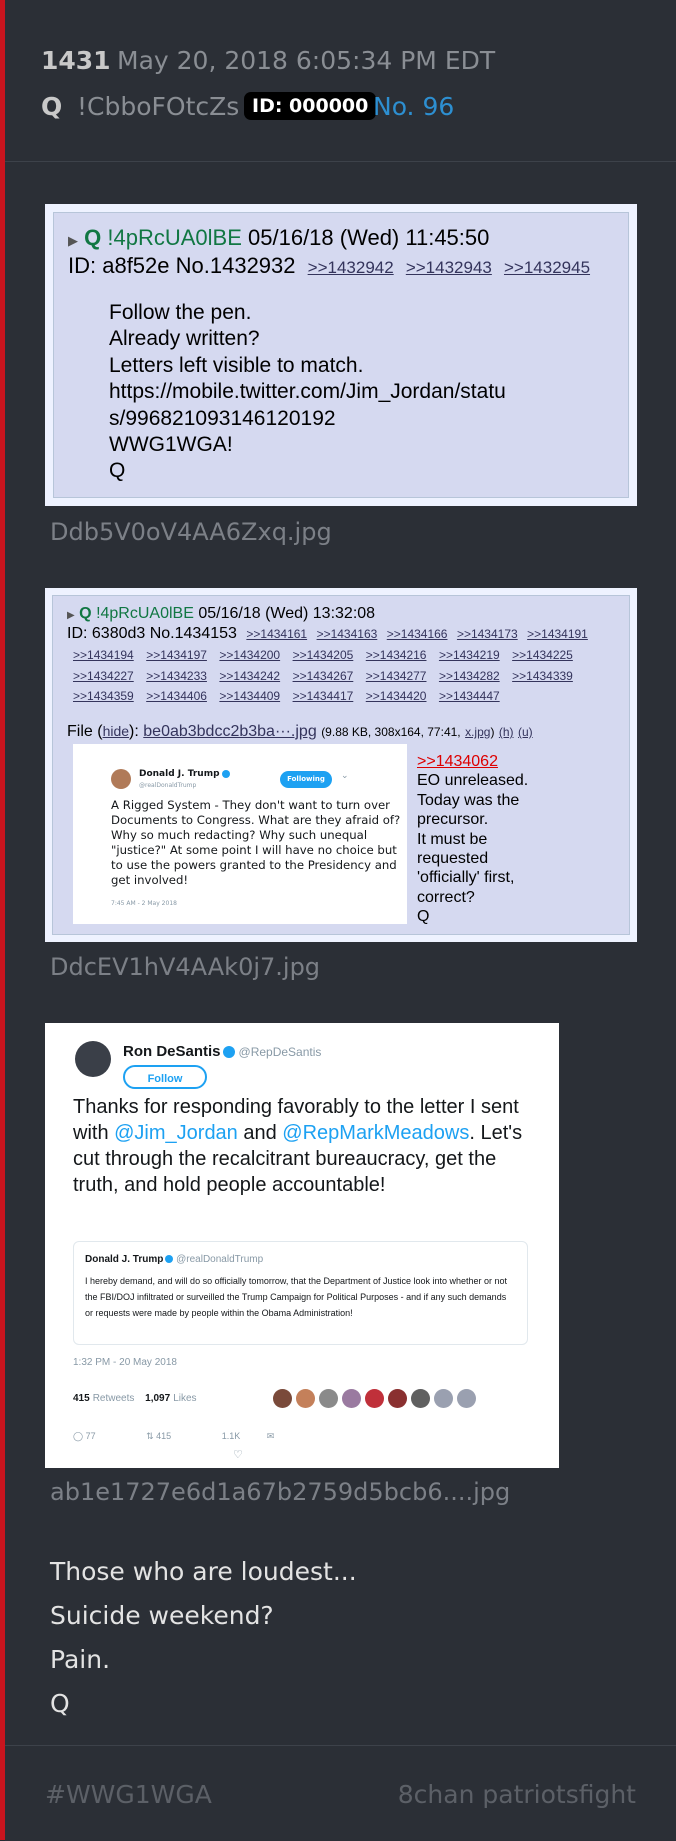  Describe the element at coordinates (391, 732) in the screenshot. I see `file-meta: (9.88 KB, 308x164, 77:41,` at that location.